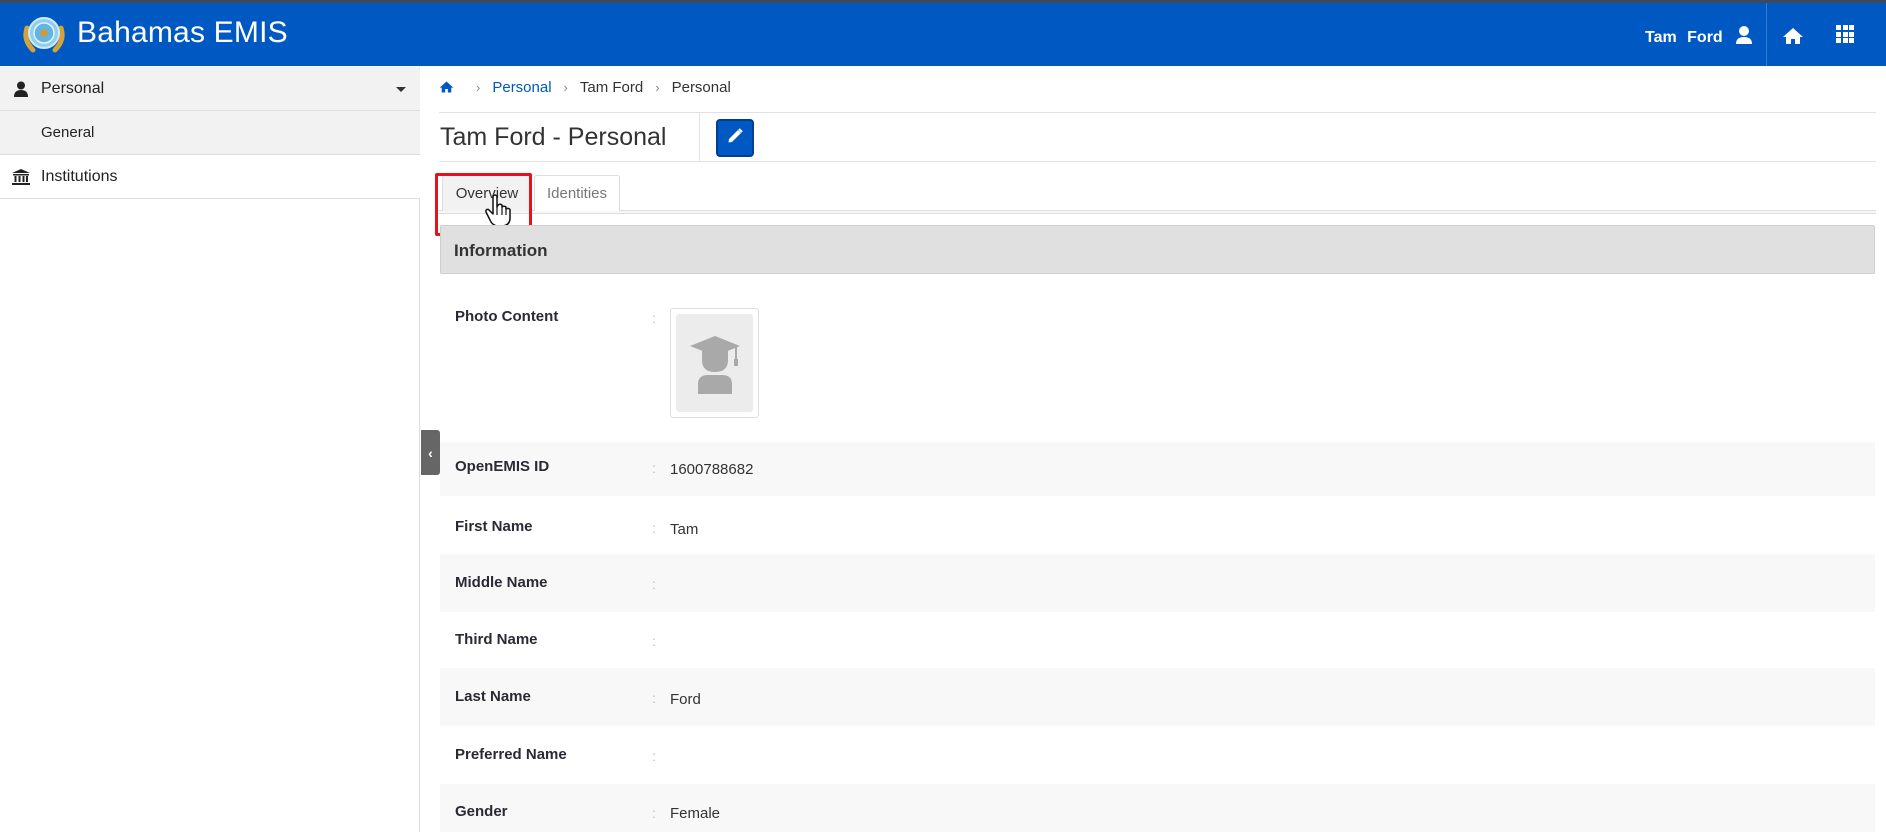 The height and width of the screenshot is (832, 1886). What do you see at coordinates (1157, 212) in the screenshot?
I see `tab-bar-underline` at bounding box center [1157, 212].